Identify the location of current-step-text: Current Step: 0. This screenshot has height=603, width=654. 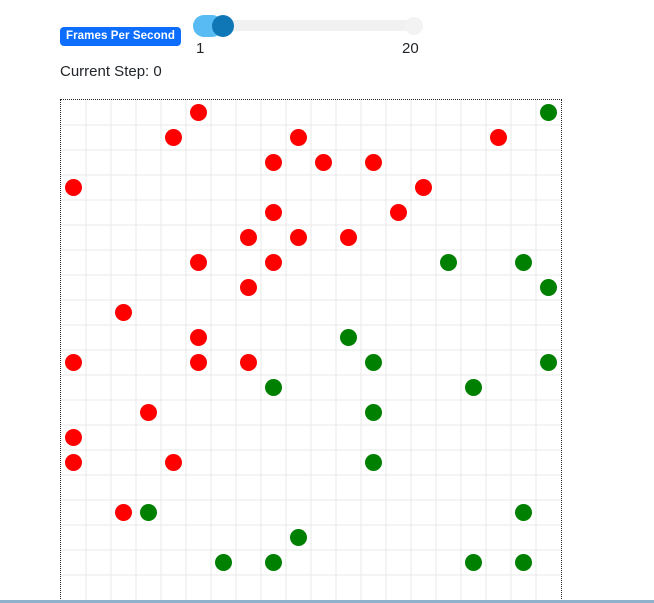
(111, 71).